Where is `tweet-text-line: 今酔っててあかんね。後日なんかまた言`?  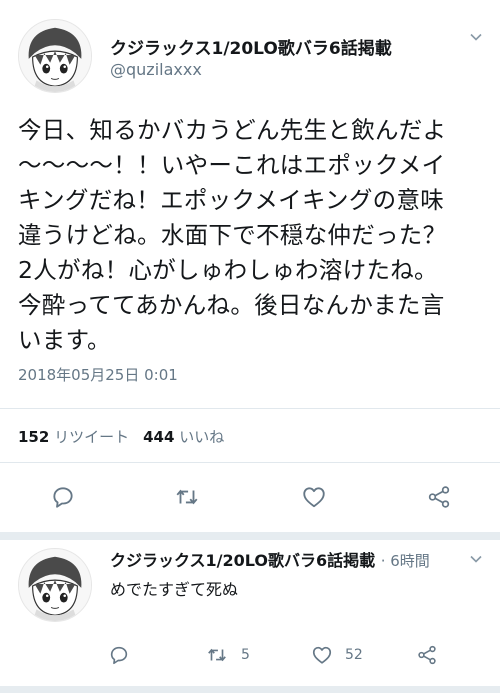 tweet-text-line: 今酔っててあかんね。後日なんかまた言 is located at coordinates (231, 305).